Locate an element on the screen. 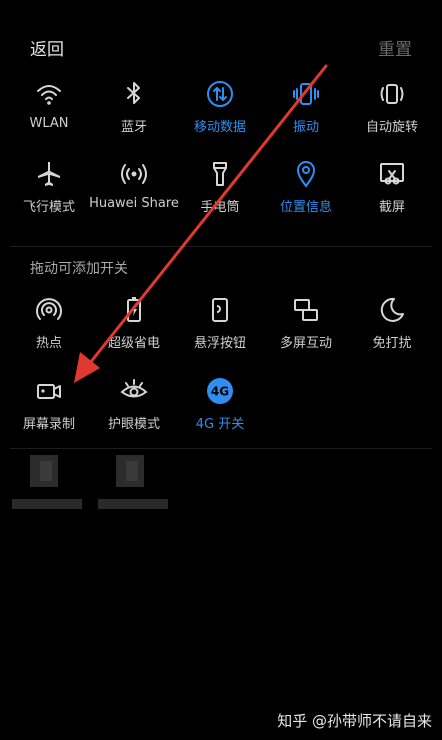 This screenshot has height=740, width=442. tile-flashlight: 手电筒 is located at coordinates (220, 195).